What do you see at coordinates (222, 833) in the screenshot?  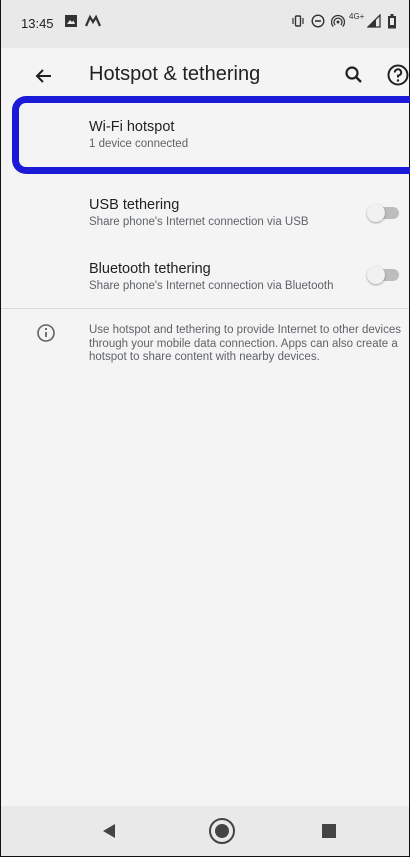 I see `nav-home-icon` at bounding box center [222, 833].